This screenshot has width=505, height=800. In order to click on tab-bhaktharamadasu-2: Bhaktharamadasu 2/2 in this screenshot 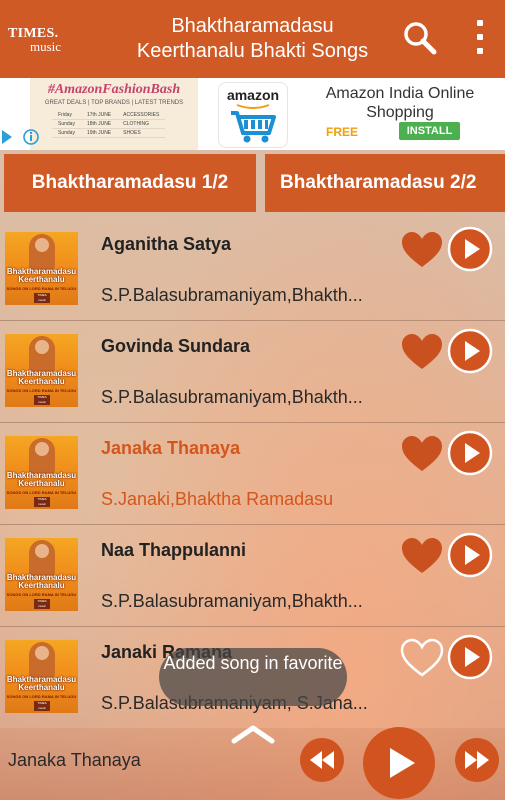, I will do `click(385, 183)`.